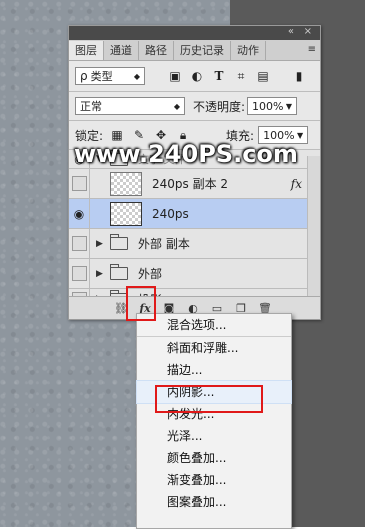  Describe the element at coordinates (194, 244) in the screenshot. I see `layer-group-outer-copy: ▶ 外部 副本` at that location.